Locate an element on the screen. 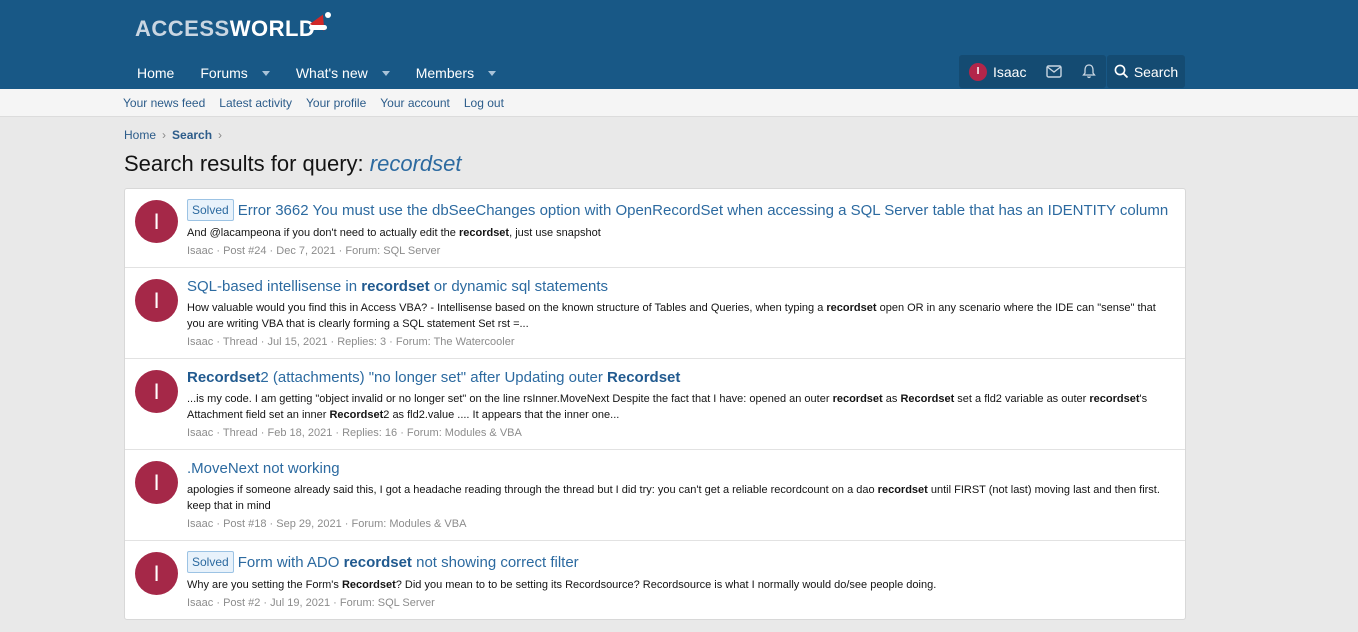  nav-tab-forums: Forums is located at coordinates (234, 73).